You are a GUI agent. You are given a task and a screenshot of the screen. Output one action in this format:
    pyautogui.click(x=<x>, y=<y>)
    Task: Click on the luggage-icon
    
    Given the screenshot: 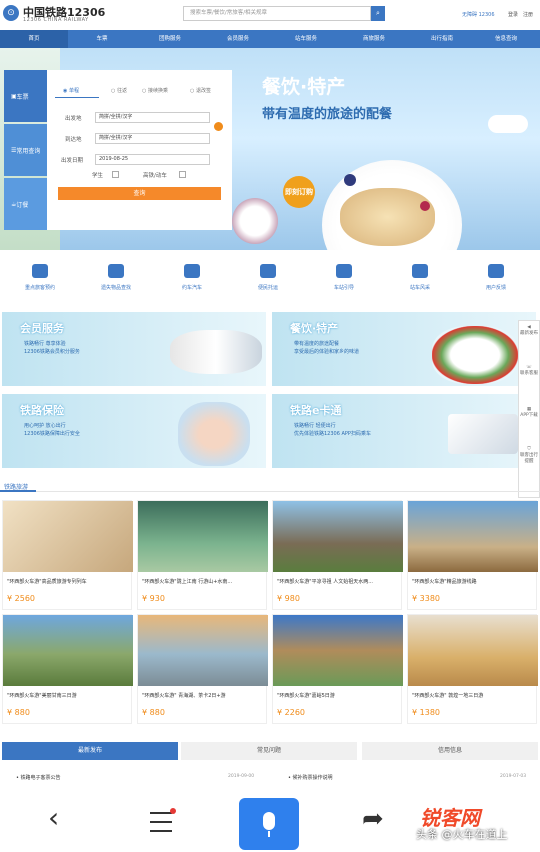 What is the action you would take?
    pyautogui.click(x=268, y=271)
    